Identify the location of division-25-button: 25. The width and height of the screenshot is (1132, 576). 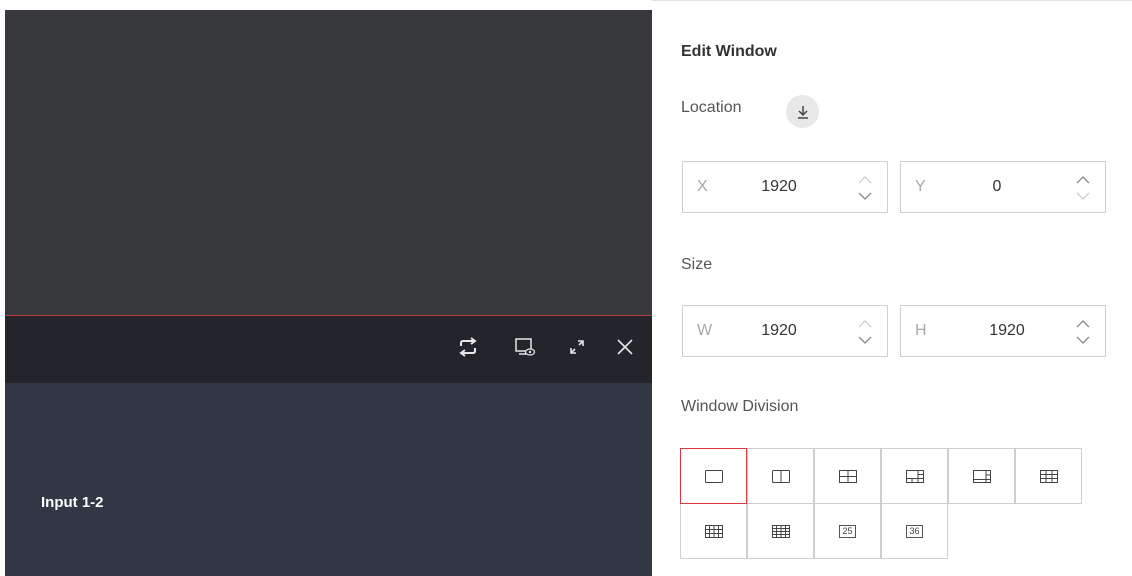
(847, 531).